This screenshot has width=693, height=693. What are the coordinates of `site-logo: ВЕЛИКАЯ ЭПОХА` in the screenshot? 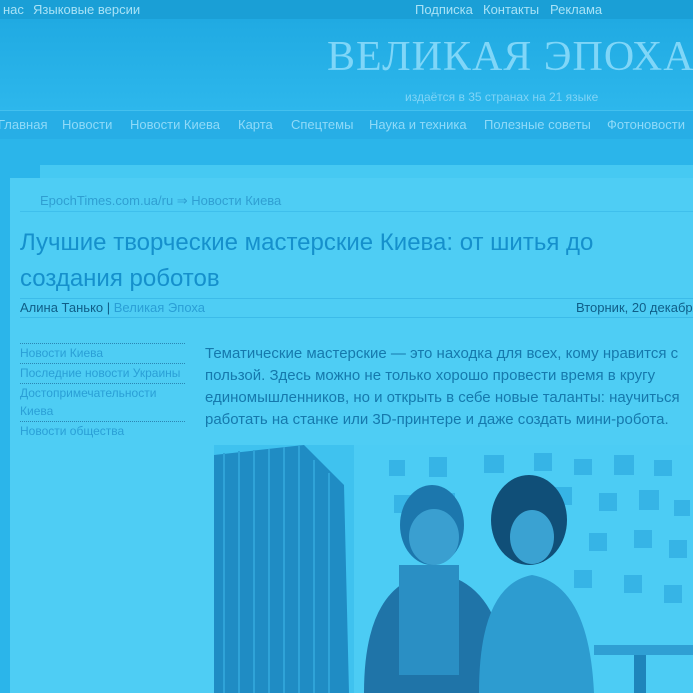 It's located at (510, 57).